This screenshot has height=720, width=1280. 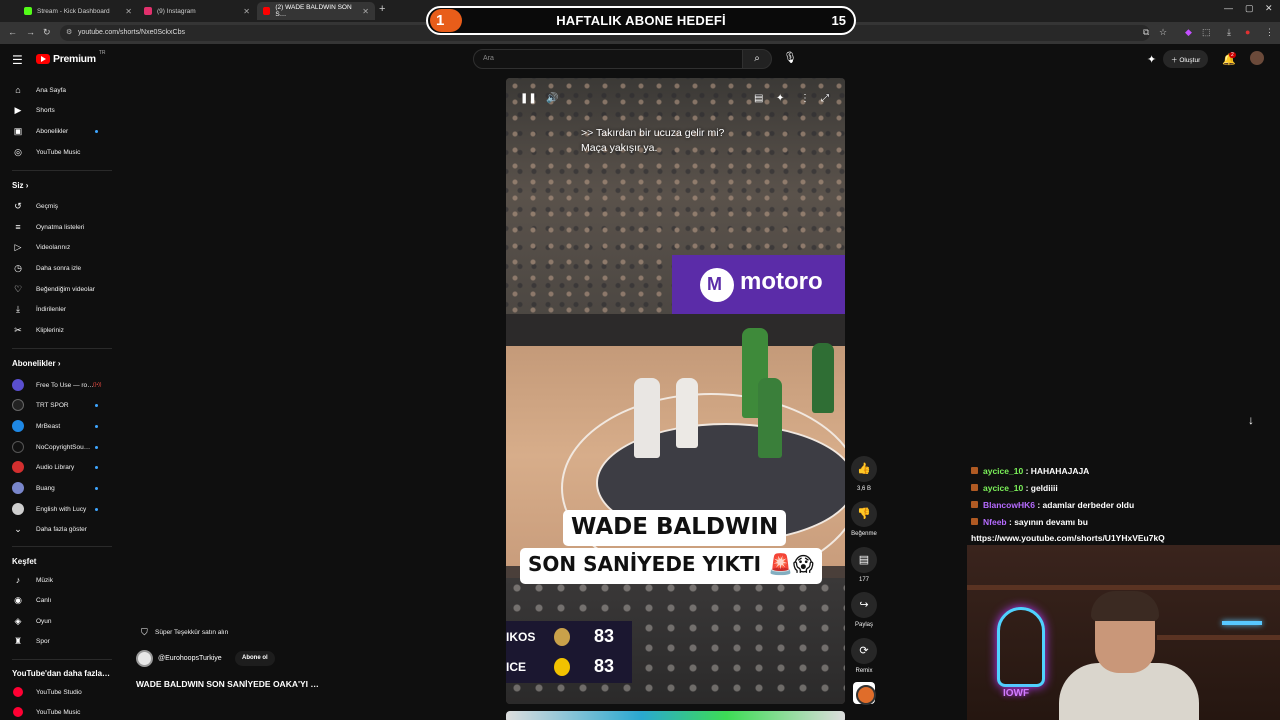 I want to click on sidebar-item-shorts: ▶ Shorts, so click(x=57, y=110).